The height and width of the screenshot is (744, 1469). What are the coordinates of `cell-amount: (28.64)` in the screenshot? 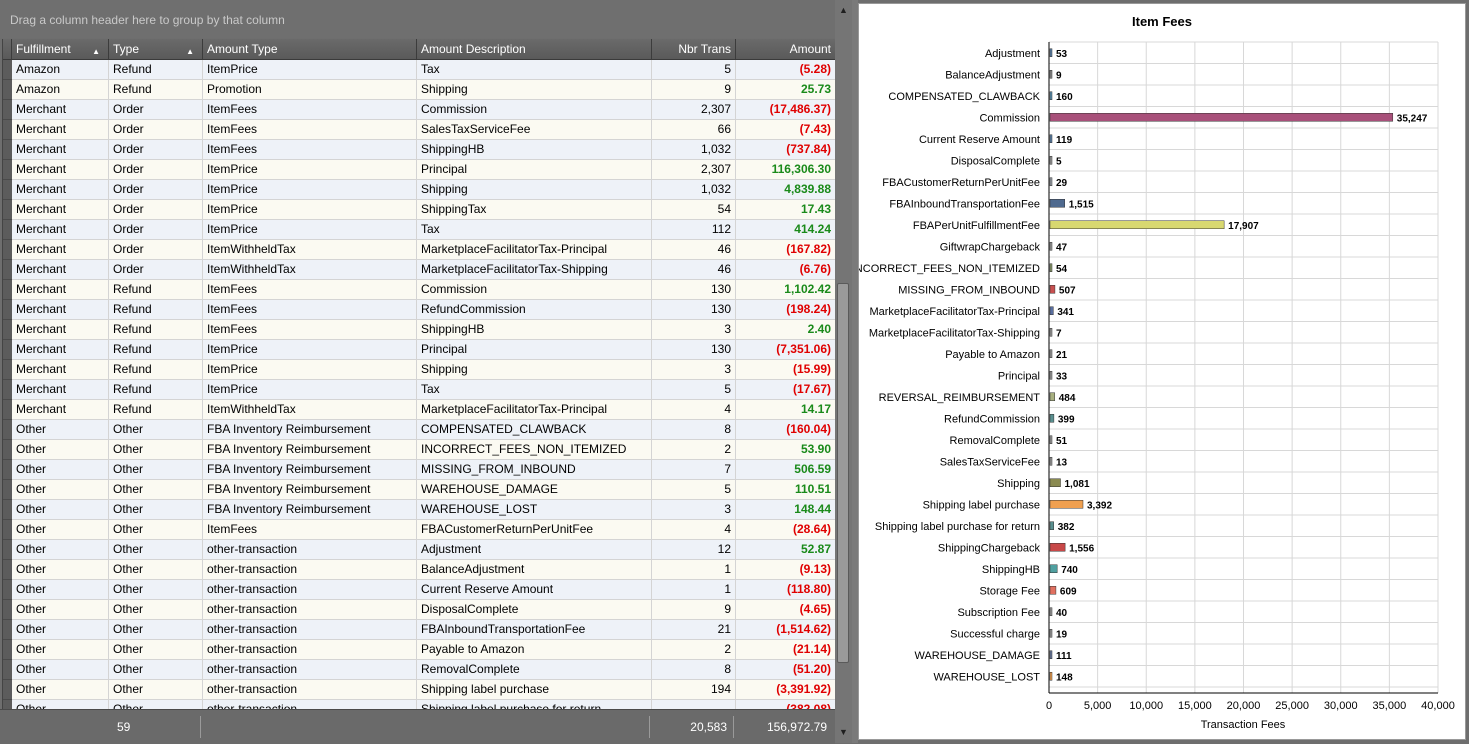 It's located at (786, 529).